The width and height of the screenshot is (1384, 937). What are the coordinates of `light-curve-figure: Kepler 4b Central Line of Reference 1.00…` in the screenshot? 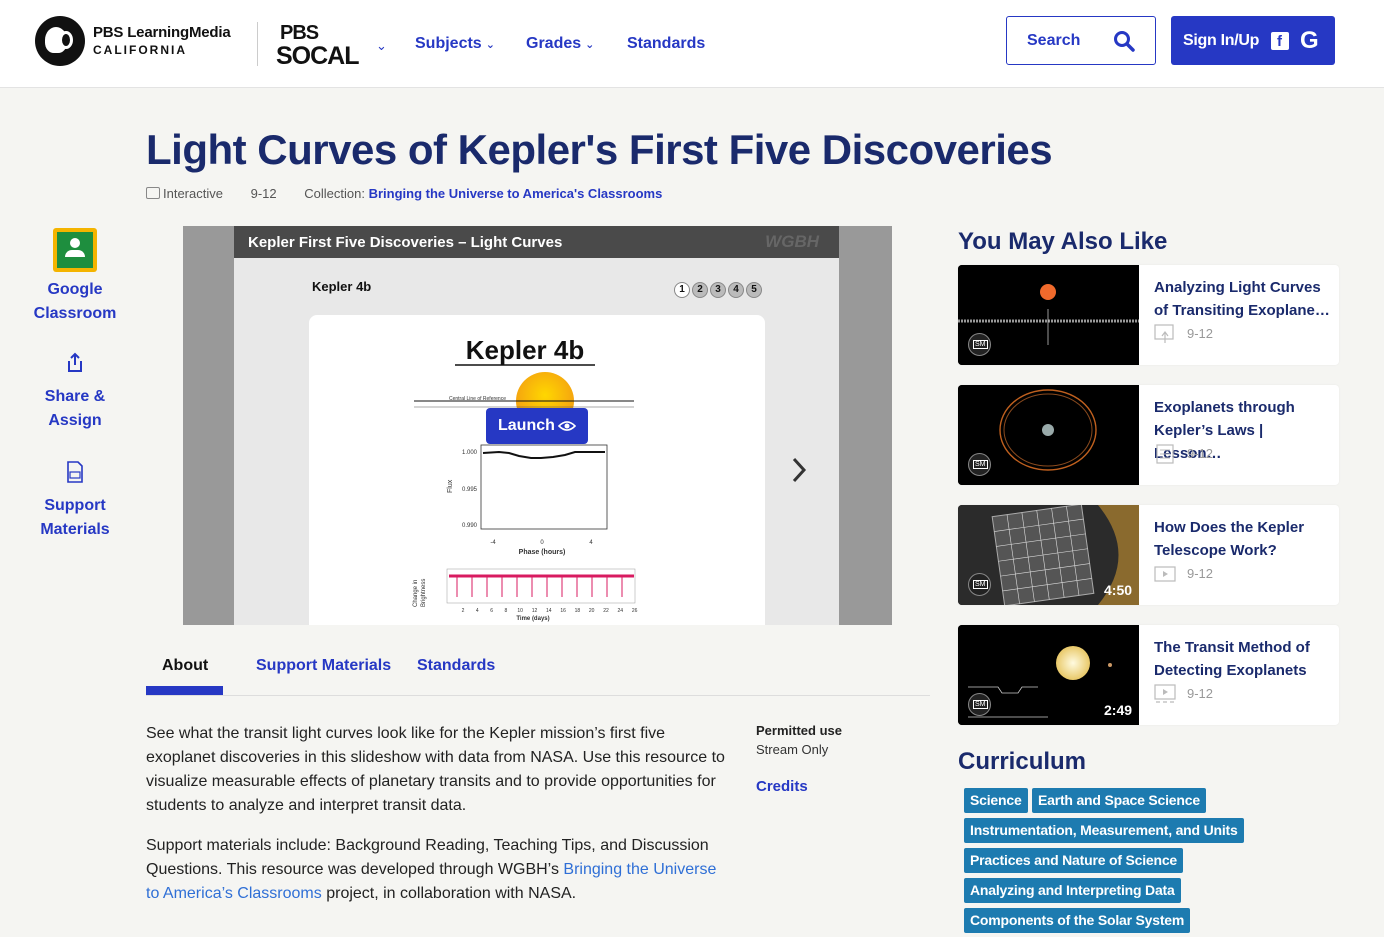 It's located at (525, 478).